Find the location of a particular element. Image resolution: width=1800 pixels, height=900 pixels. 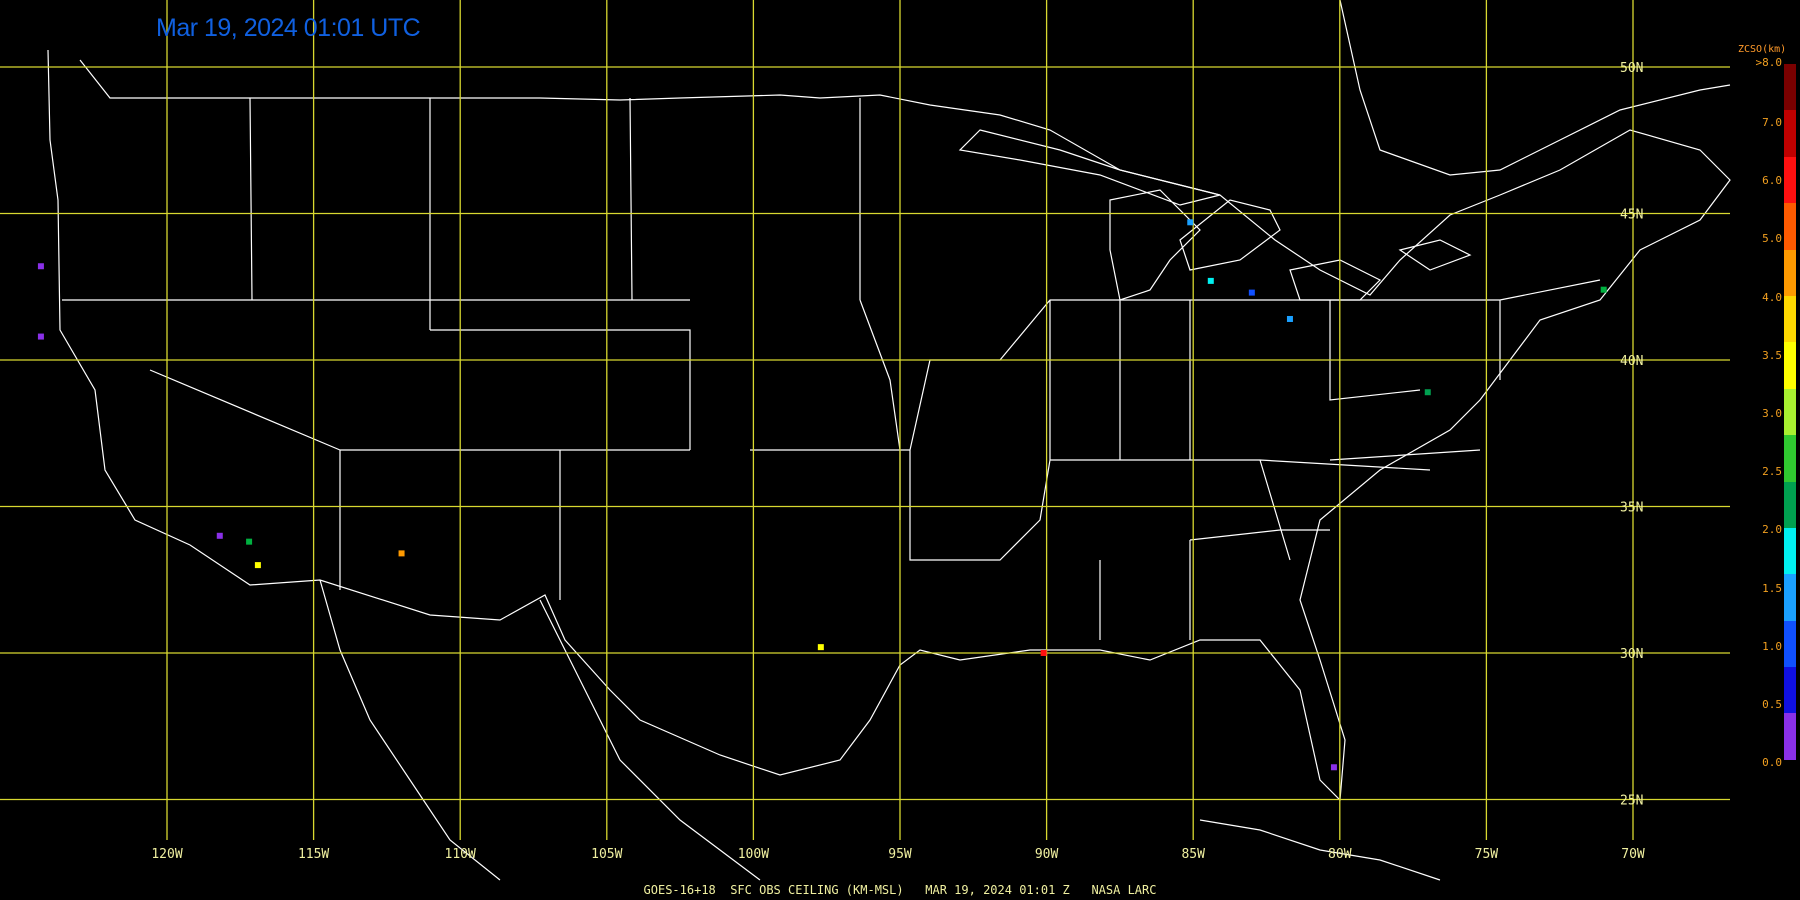

legend-value-label: 7.0 is located at coordinates (1772, 122).